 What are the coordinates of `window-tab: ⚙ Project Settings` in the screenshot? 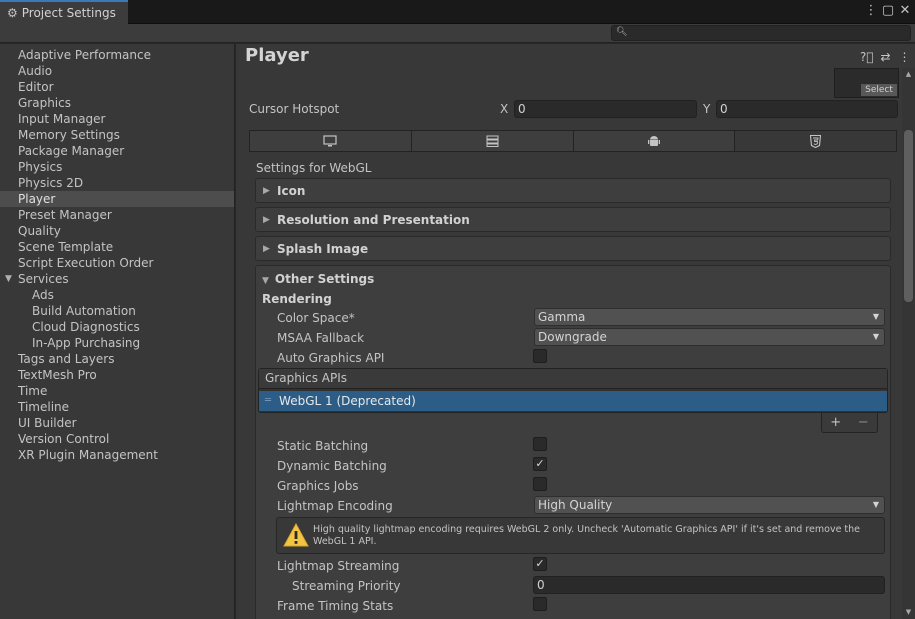 It's located at (64, 12).